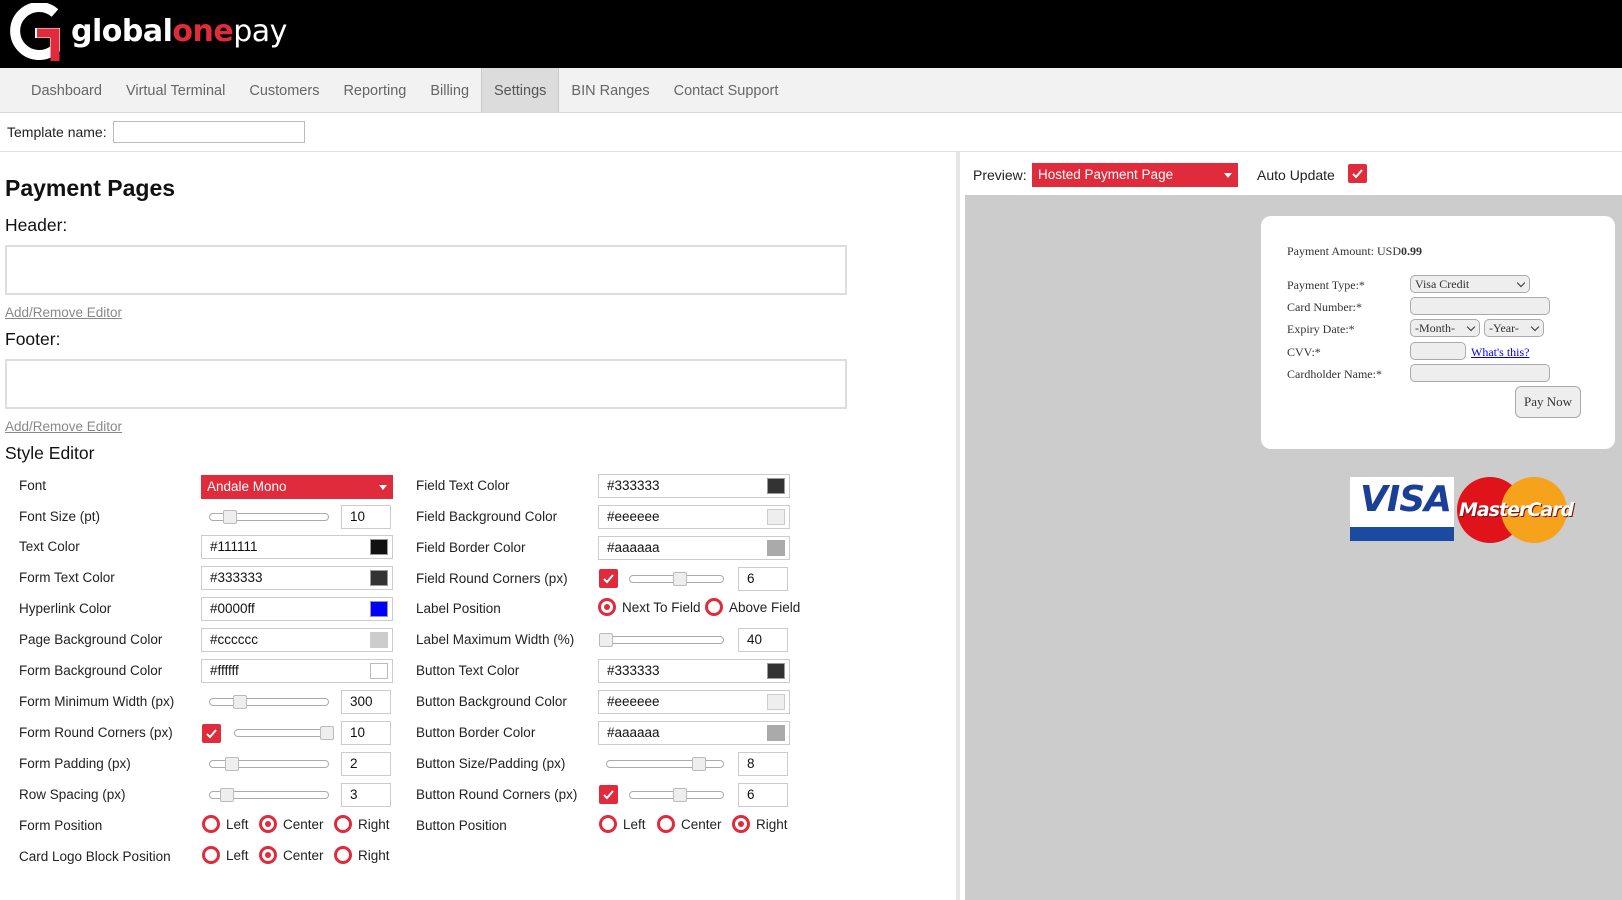 The width and height of the screenshot is (1622, 900). What do you see at coordinates (291, 855) in the screenshot?
I see `card-logo-center-radio: Center` at bounding box center [291, 855].